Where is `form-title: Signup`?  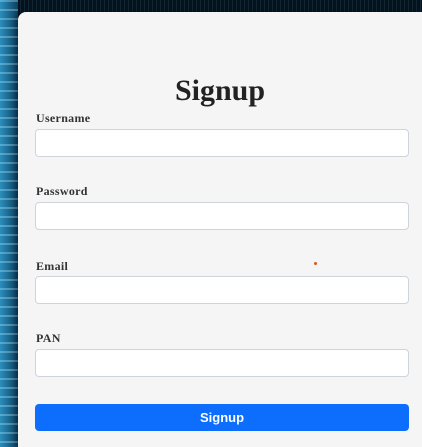 form-title: Signup is located at coordinates (220, 90).